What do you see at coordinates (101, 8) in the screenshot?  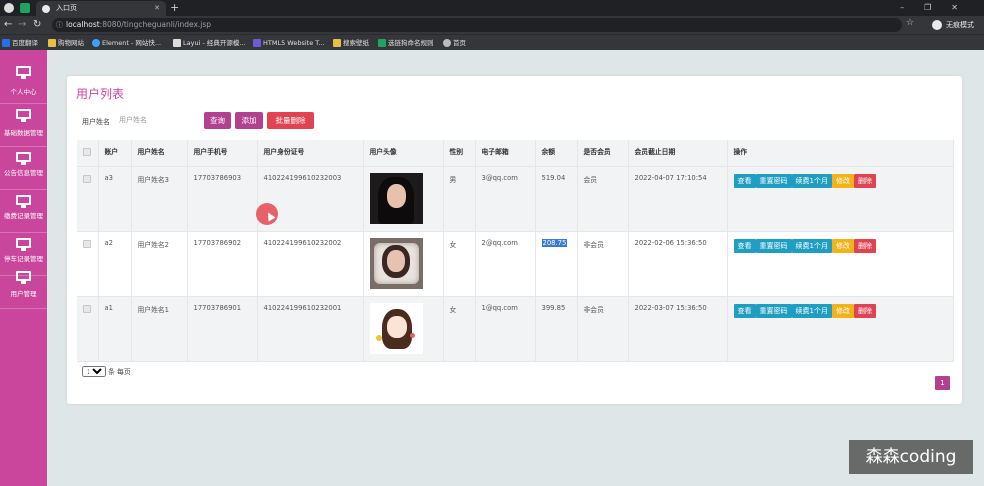 I see `browser-tab-active: 入口页 ✕` at bounding box center [101, 8].